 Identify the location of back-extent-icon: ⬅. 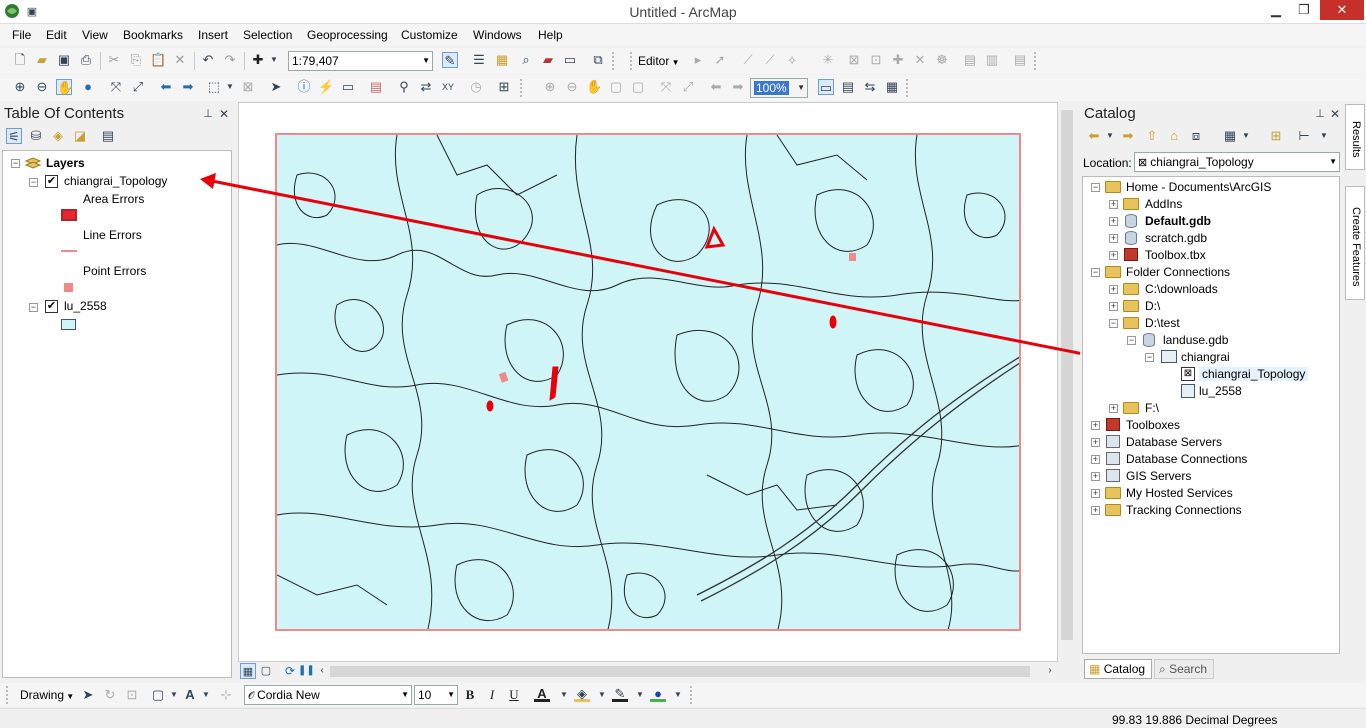
(166, 87).